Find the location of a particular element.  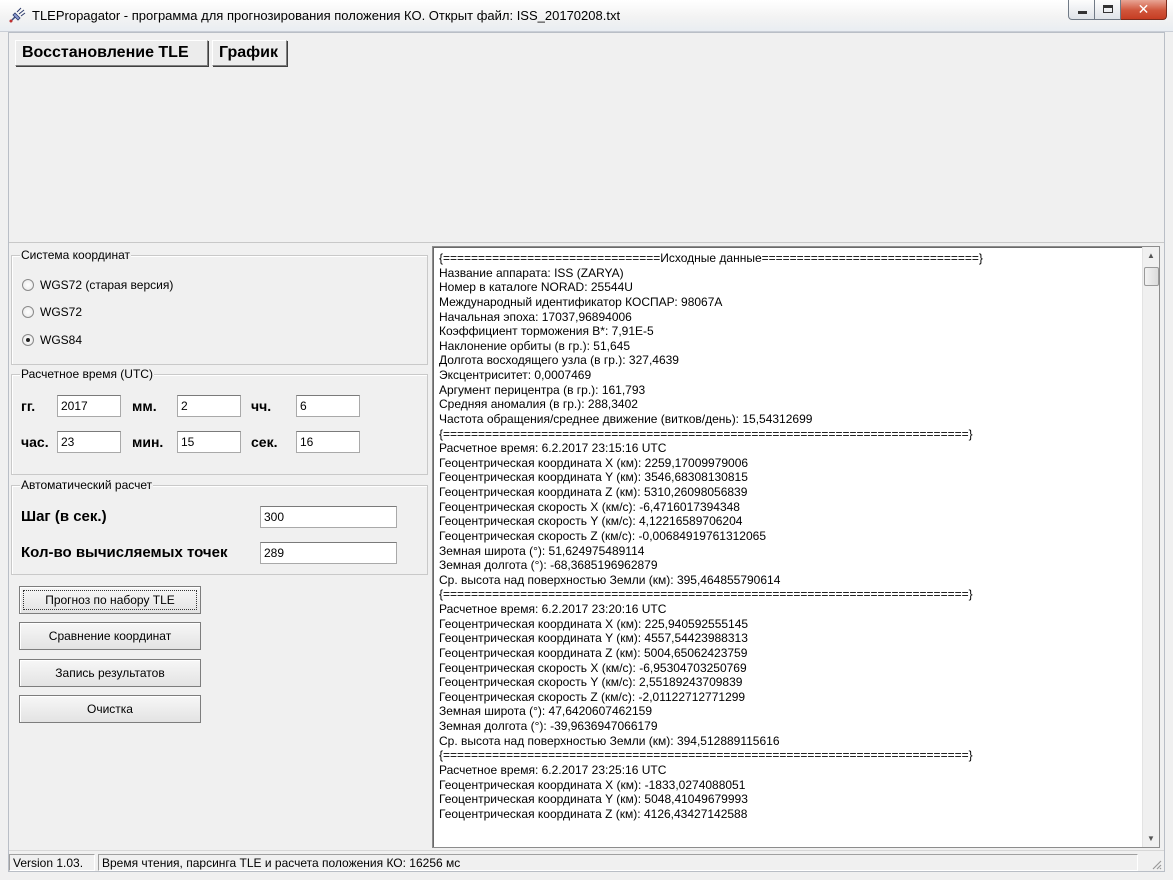

step-input: 300 is located at coordinates (328, 517).